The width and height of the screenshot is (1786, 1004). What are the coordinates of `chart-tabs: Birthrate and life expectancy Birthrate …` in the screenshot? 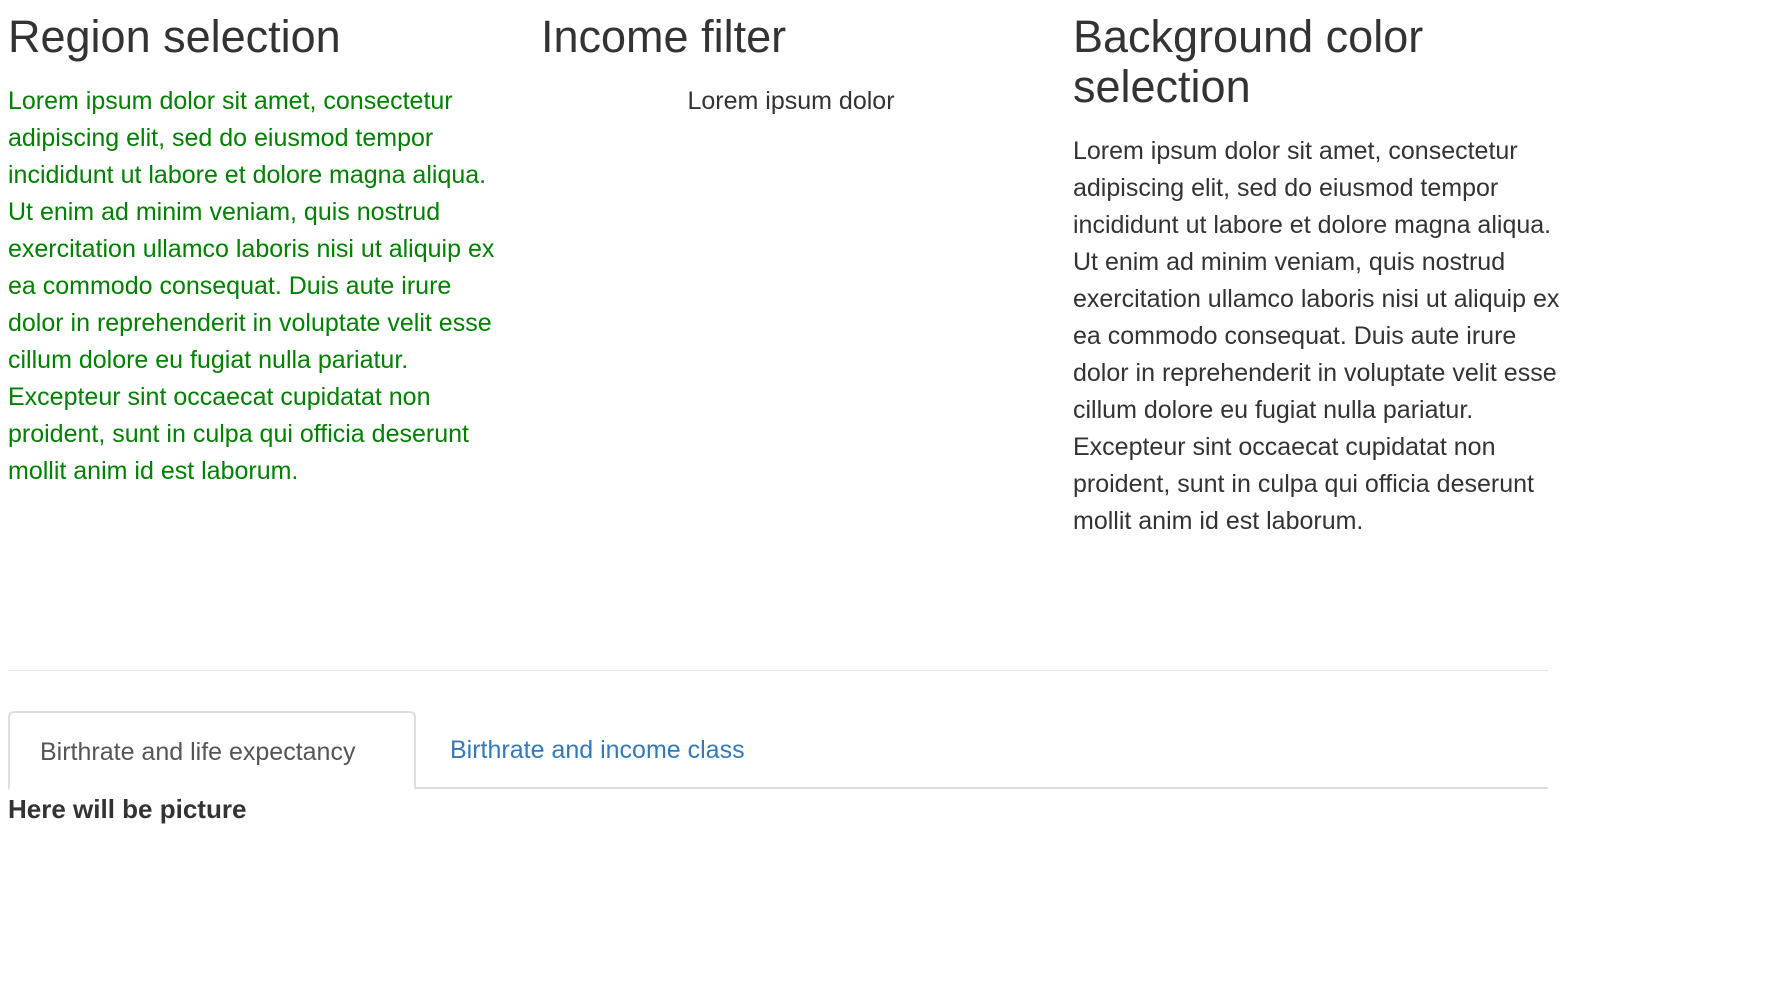 It's located at (778, 750).